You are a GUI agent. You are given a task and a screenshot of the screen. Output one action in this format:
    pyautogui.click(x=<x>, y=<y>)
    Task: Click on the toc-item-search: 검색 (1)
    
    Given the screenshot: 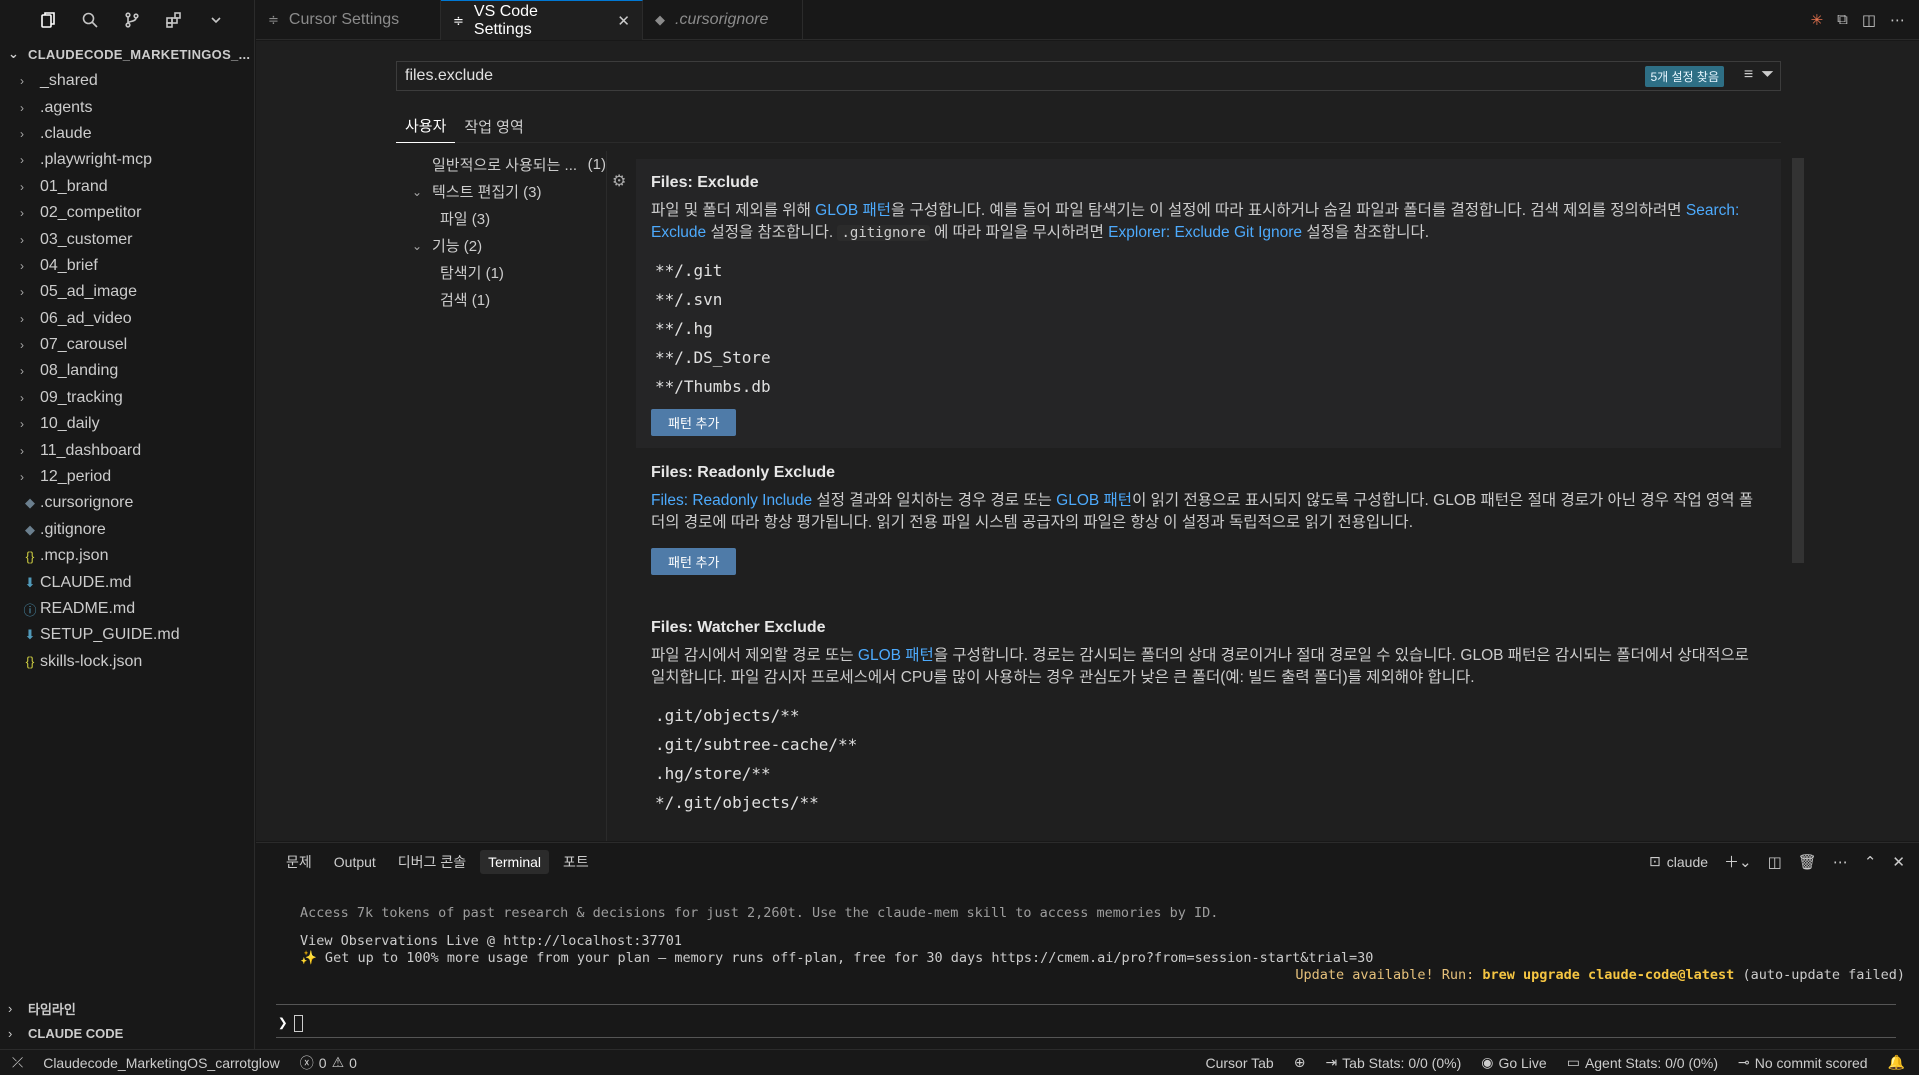 What is the action you would take?
    pyautogui.click(x=501, y=299)
    